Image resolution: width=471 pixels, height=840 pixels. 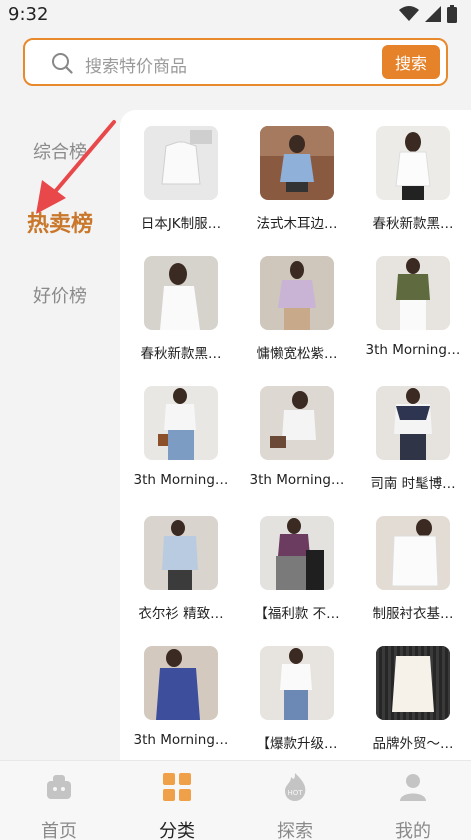 What do you see at coordinates (295, 793) in the screenshot?
I see `svg-text: HOT` at bounding box center [295, 793].